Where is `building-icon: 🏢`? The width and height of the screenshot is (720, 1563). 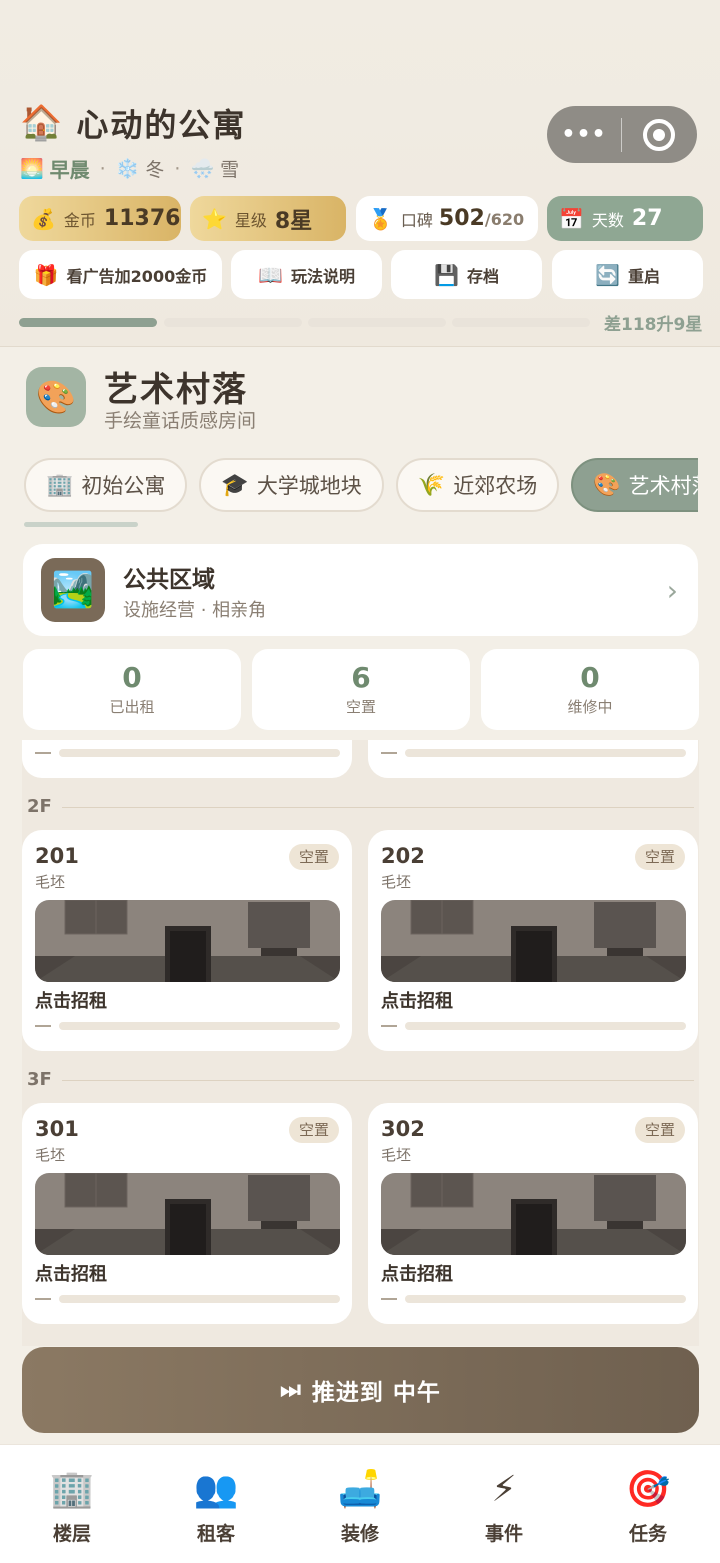 building-icon: 🏢 is located at coordinates (72, 1489).